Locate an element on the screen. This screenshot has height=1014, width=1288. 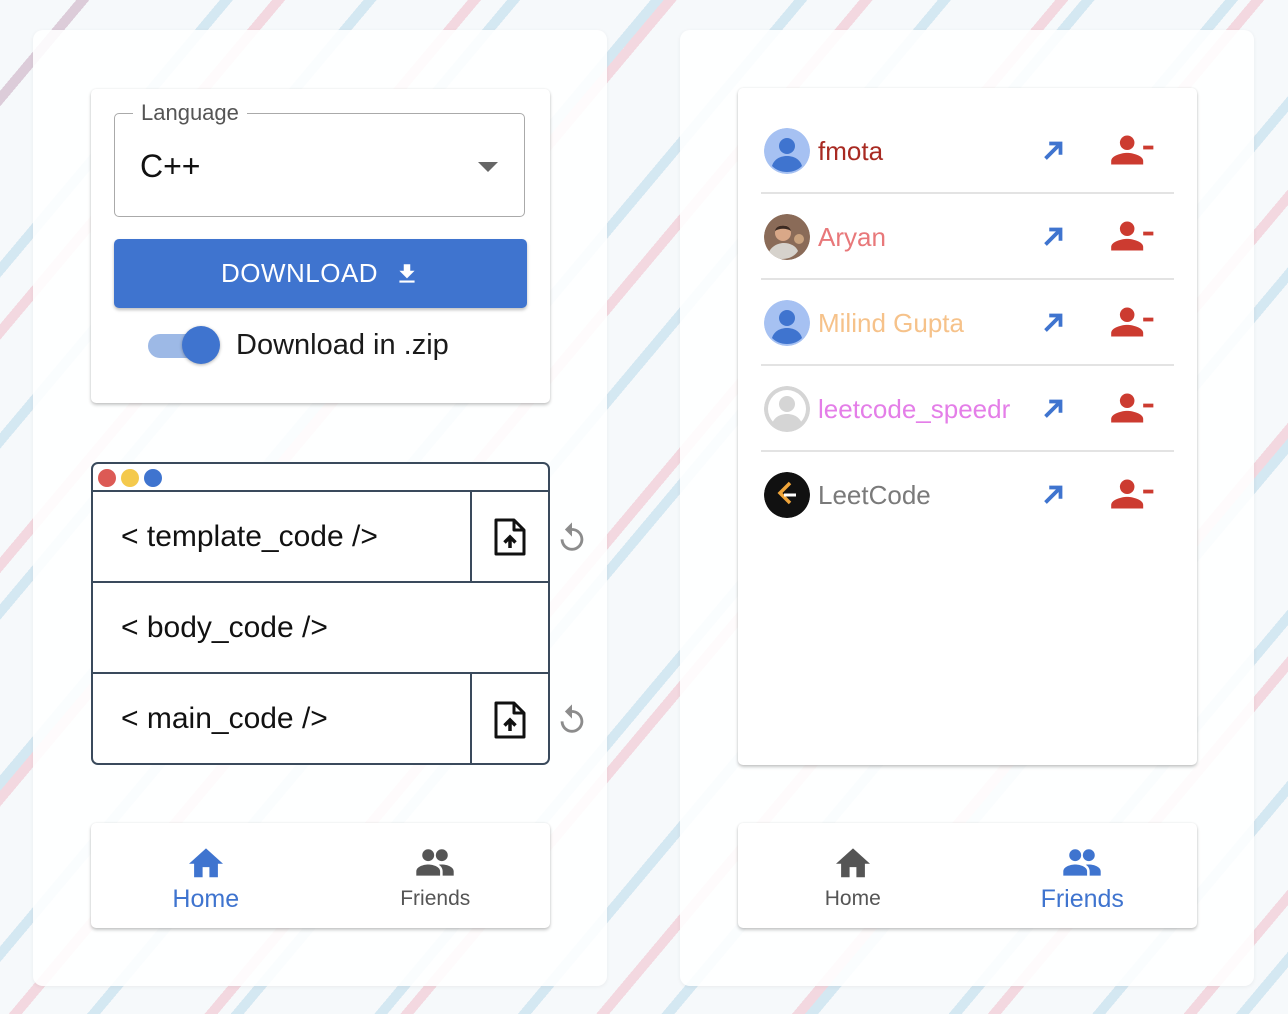
download-button: DOWNLOAD is located at coordinates (320, 273).